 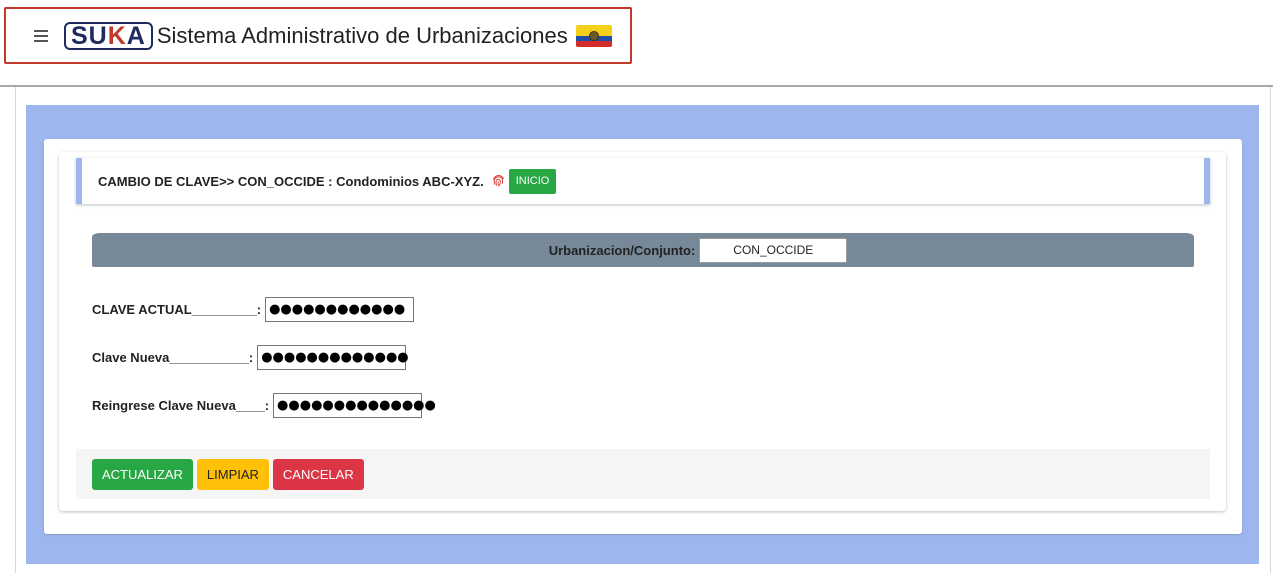 What do you see at coordinates (15, 330) in the screenshot?
I see `frame-border-left` at bounding box center [15, 330].